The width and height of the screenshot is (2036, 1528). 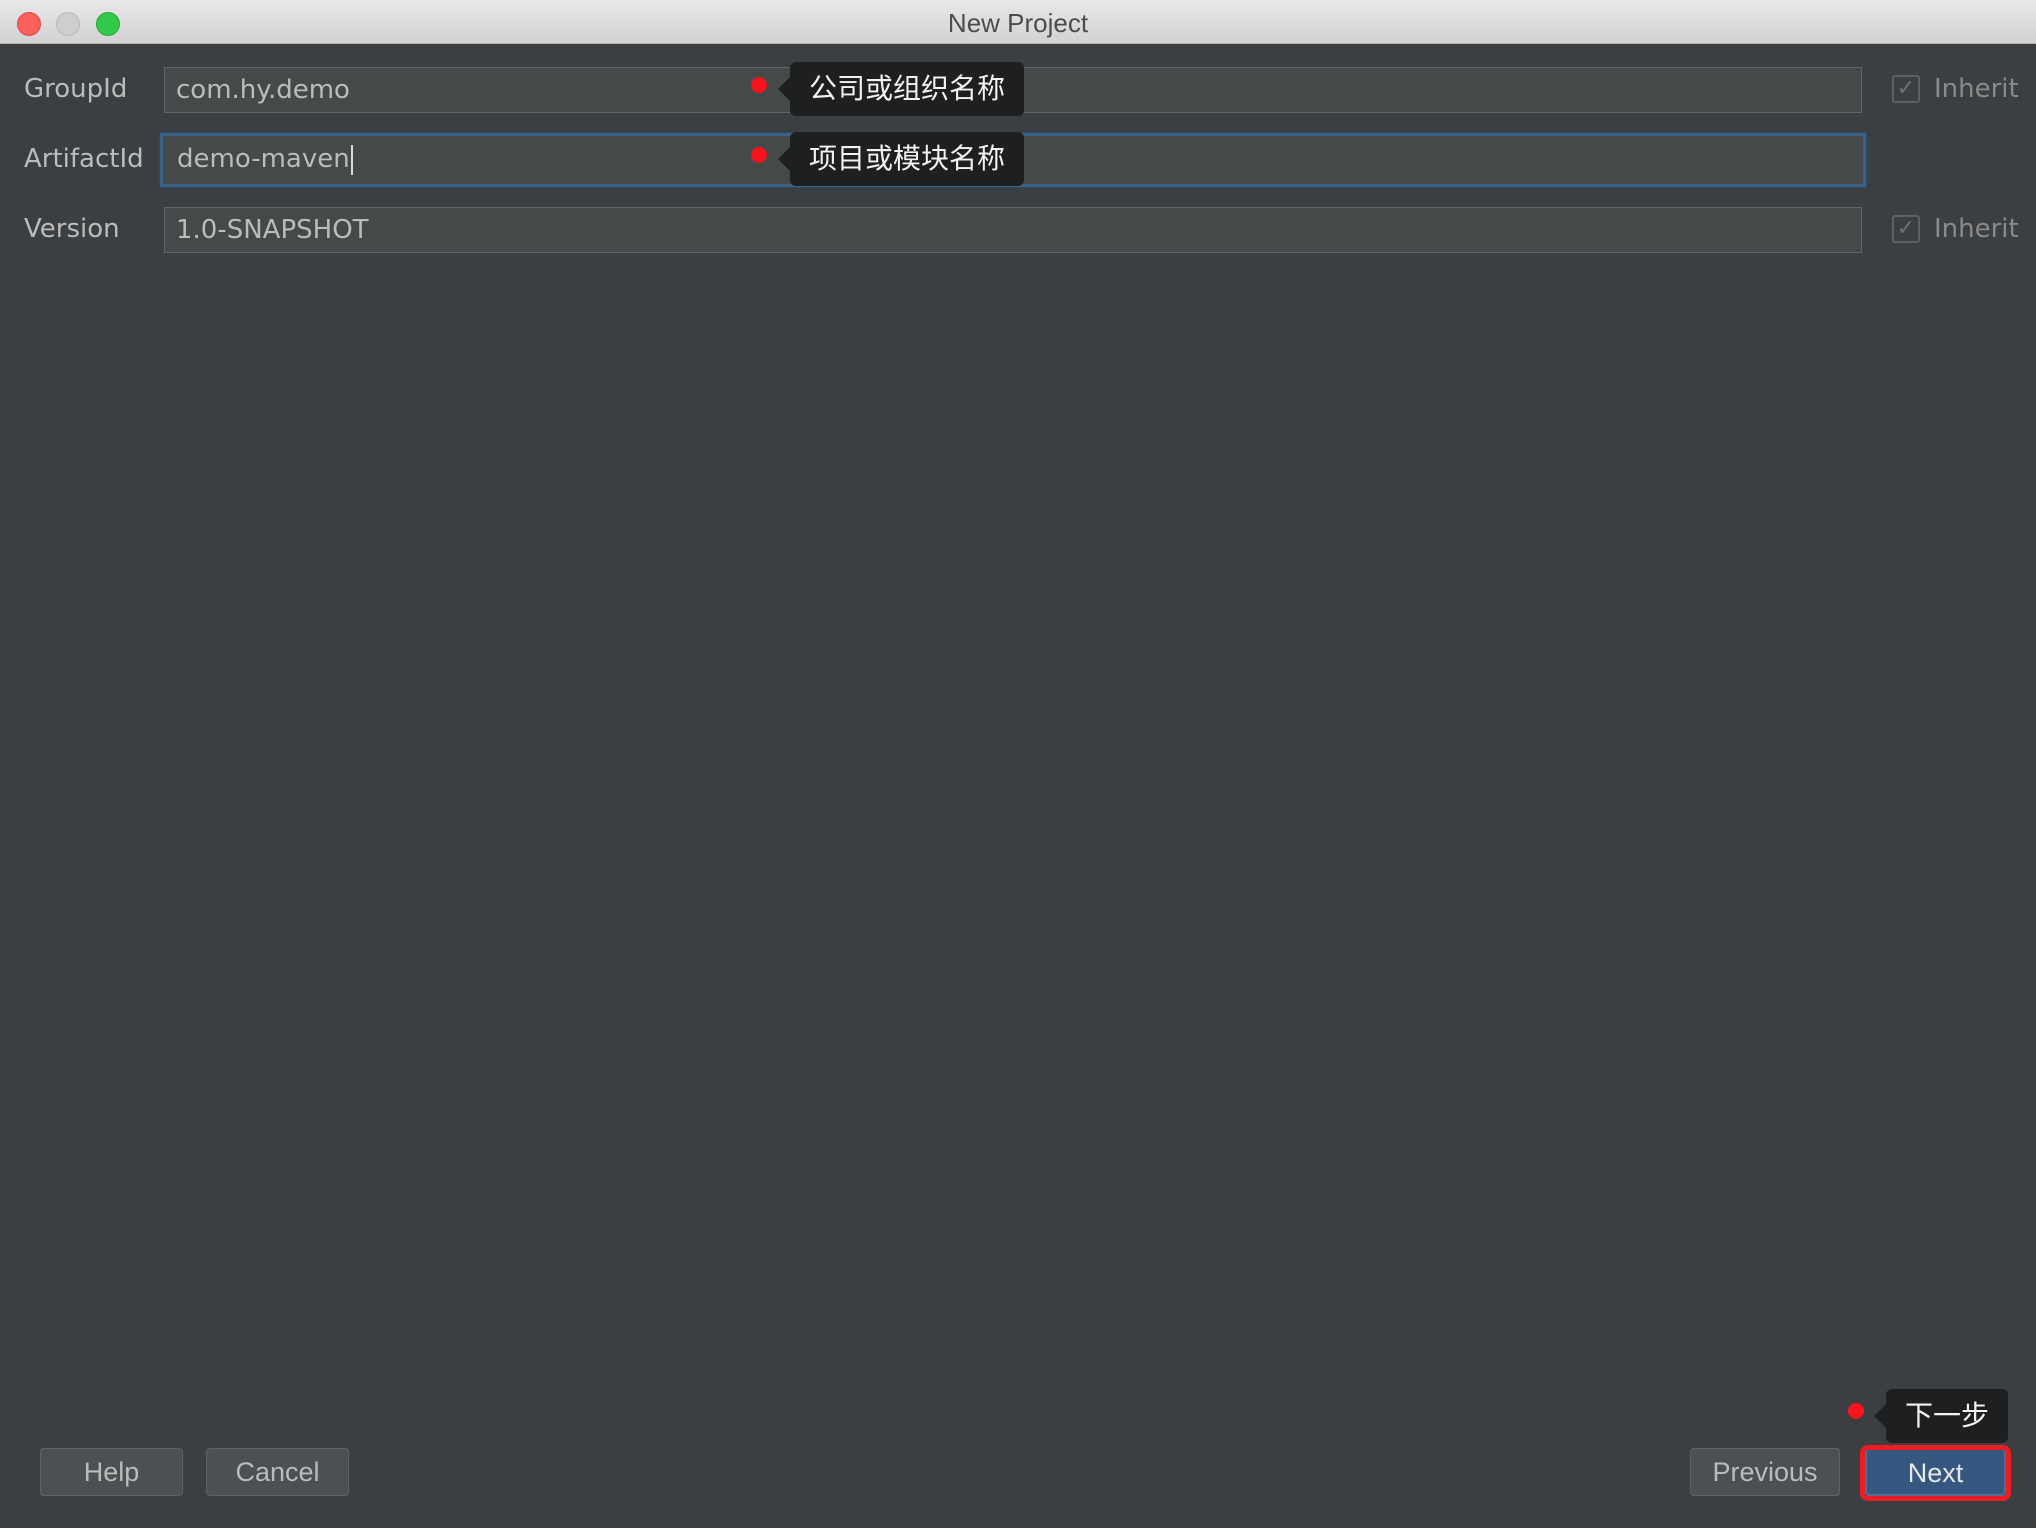 What do you see at coordinates (901, 159) in the screenshot?
I see `artifact-id-annotation: 项目或模块名称` at bounding box center [901, 159].